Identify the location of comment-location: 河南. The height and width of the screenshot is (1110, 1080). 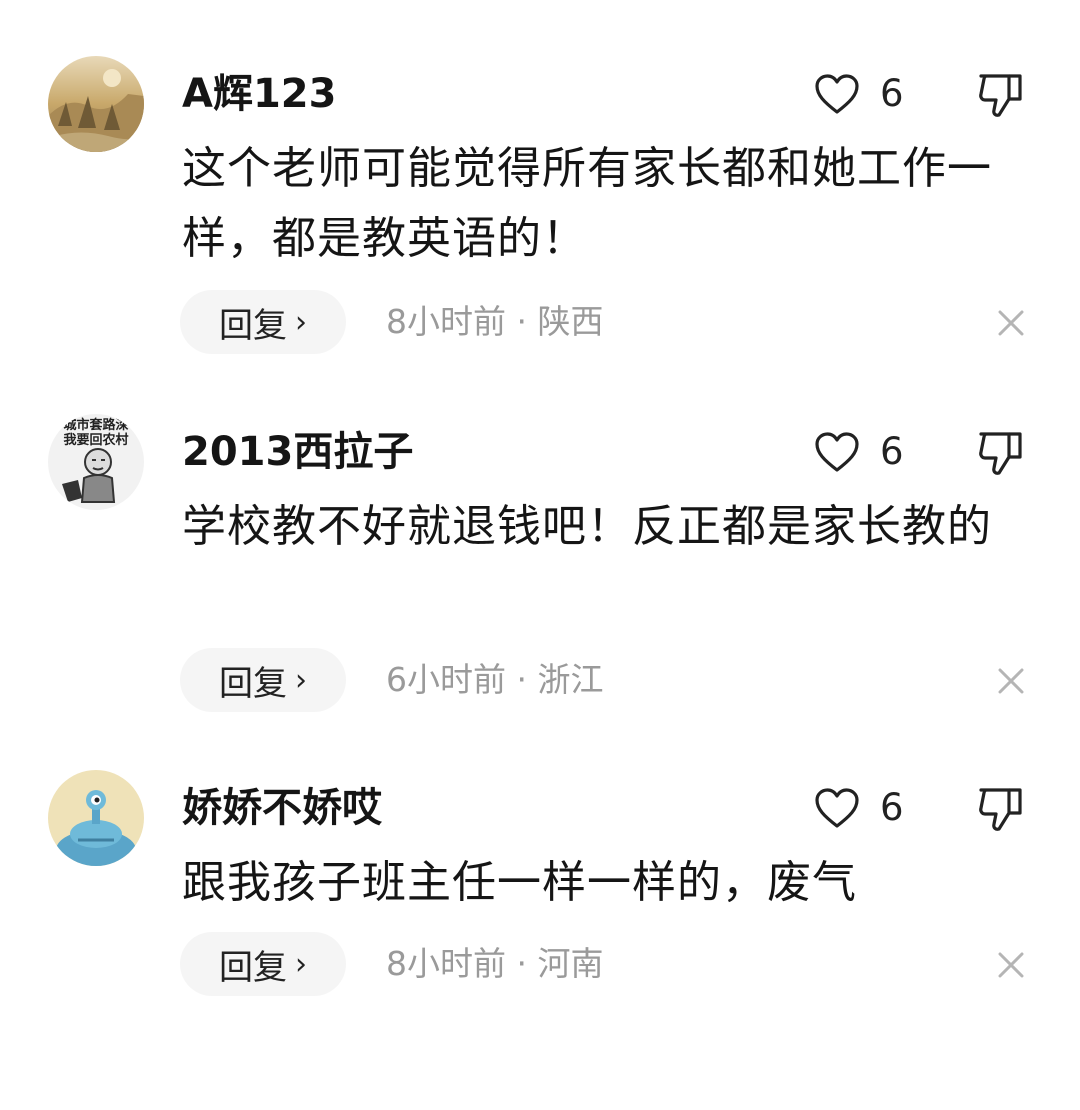
(570, 963).